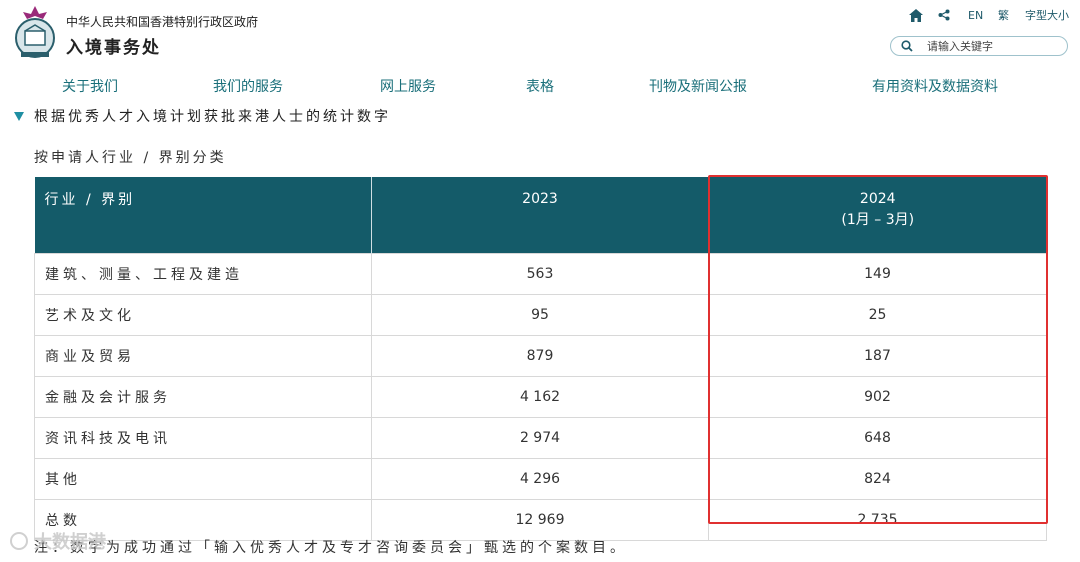 The height and width of the screenshot is (562, 1080). What do you see at coordinates (698, 86) in the screenshot?
I see `nav-publications: 刊物及新闻公报` at bounding box center [698, 86].